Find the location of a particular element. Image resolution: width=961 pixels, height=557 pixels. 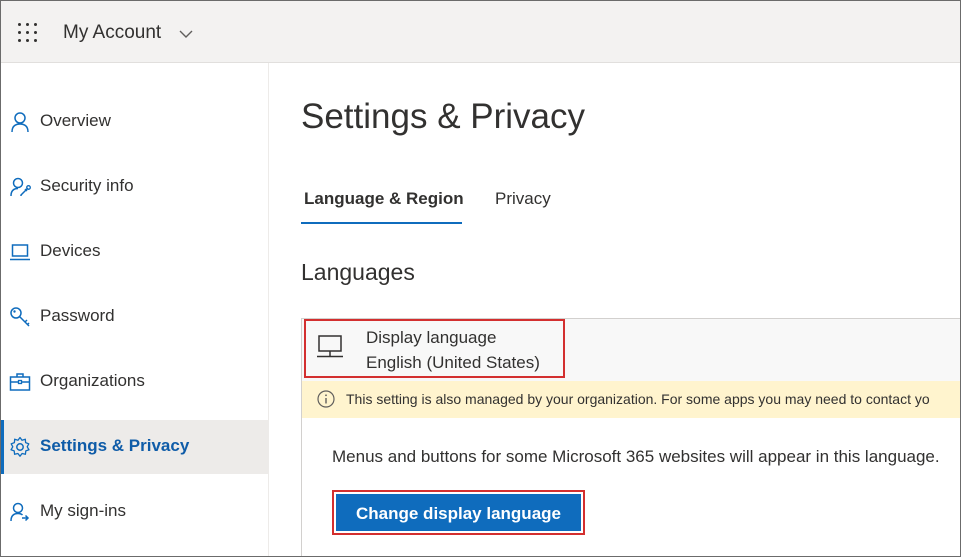

change-display-language-button: Change display language is located at coordinates (458, 512).